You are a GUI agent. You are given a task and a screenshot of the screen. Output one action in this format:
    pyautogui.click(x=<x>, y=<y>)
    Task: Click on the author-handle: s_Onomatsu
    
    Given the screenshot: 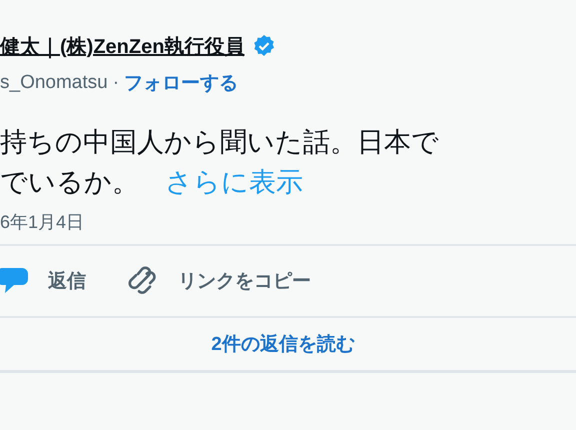 What is the action you would take?
    pyautogui.click(x=54, y=83)
    